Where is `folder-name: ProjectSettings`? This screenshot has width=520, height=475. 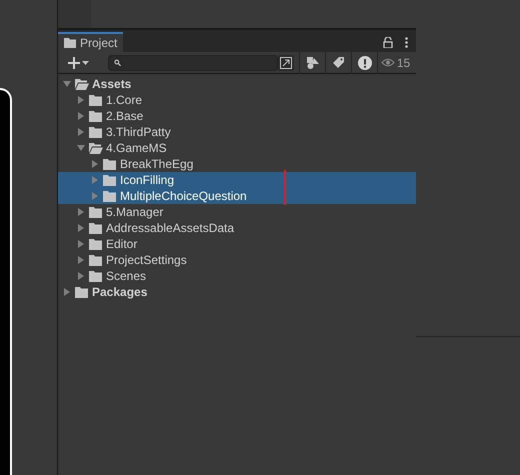
folder-name: ProjectSettings is located at coordinates (146, 260).